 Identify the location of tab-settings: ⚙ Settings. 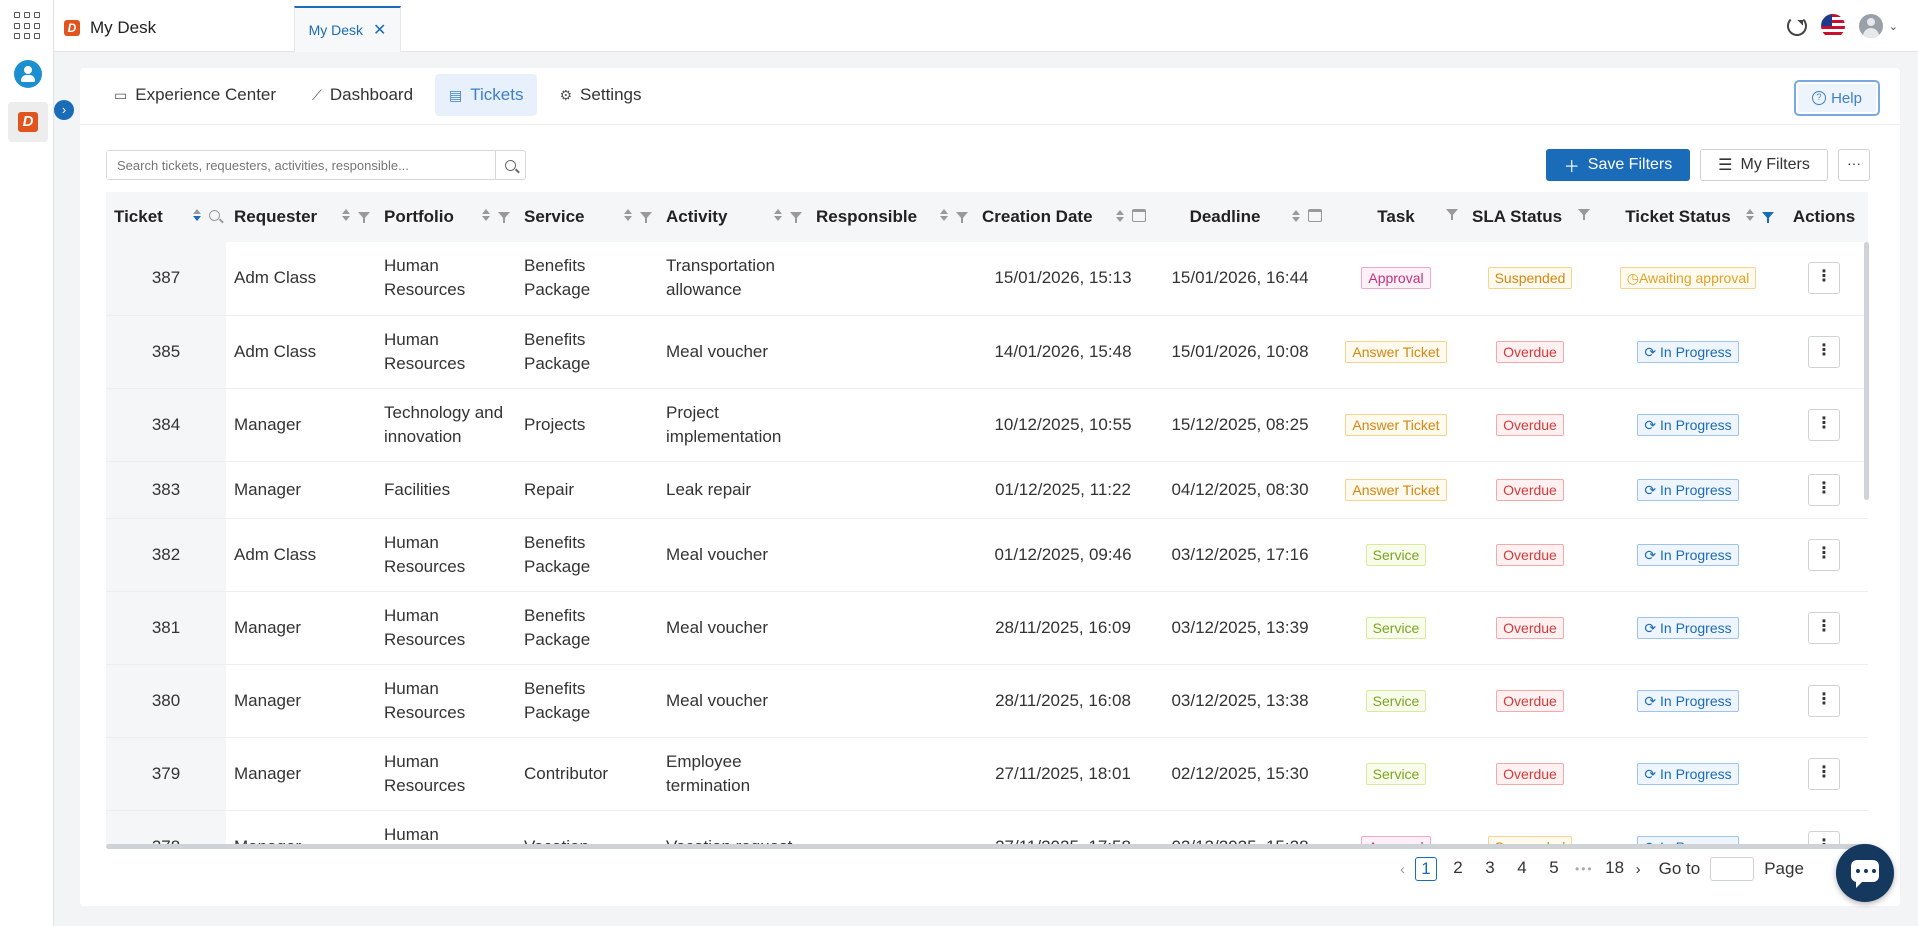
(600, 95).